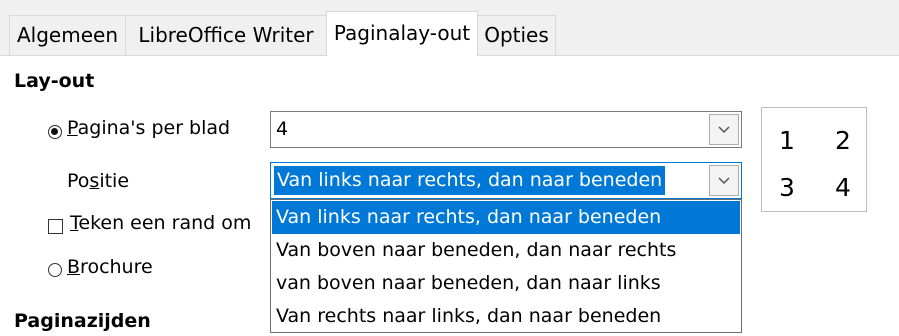 This screenshot has height=336, width=899. Describe the element at coordinates (506, 129) in the screenshot. I see `pages-per-sheet-combo: 4` at that location.